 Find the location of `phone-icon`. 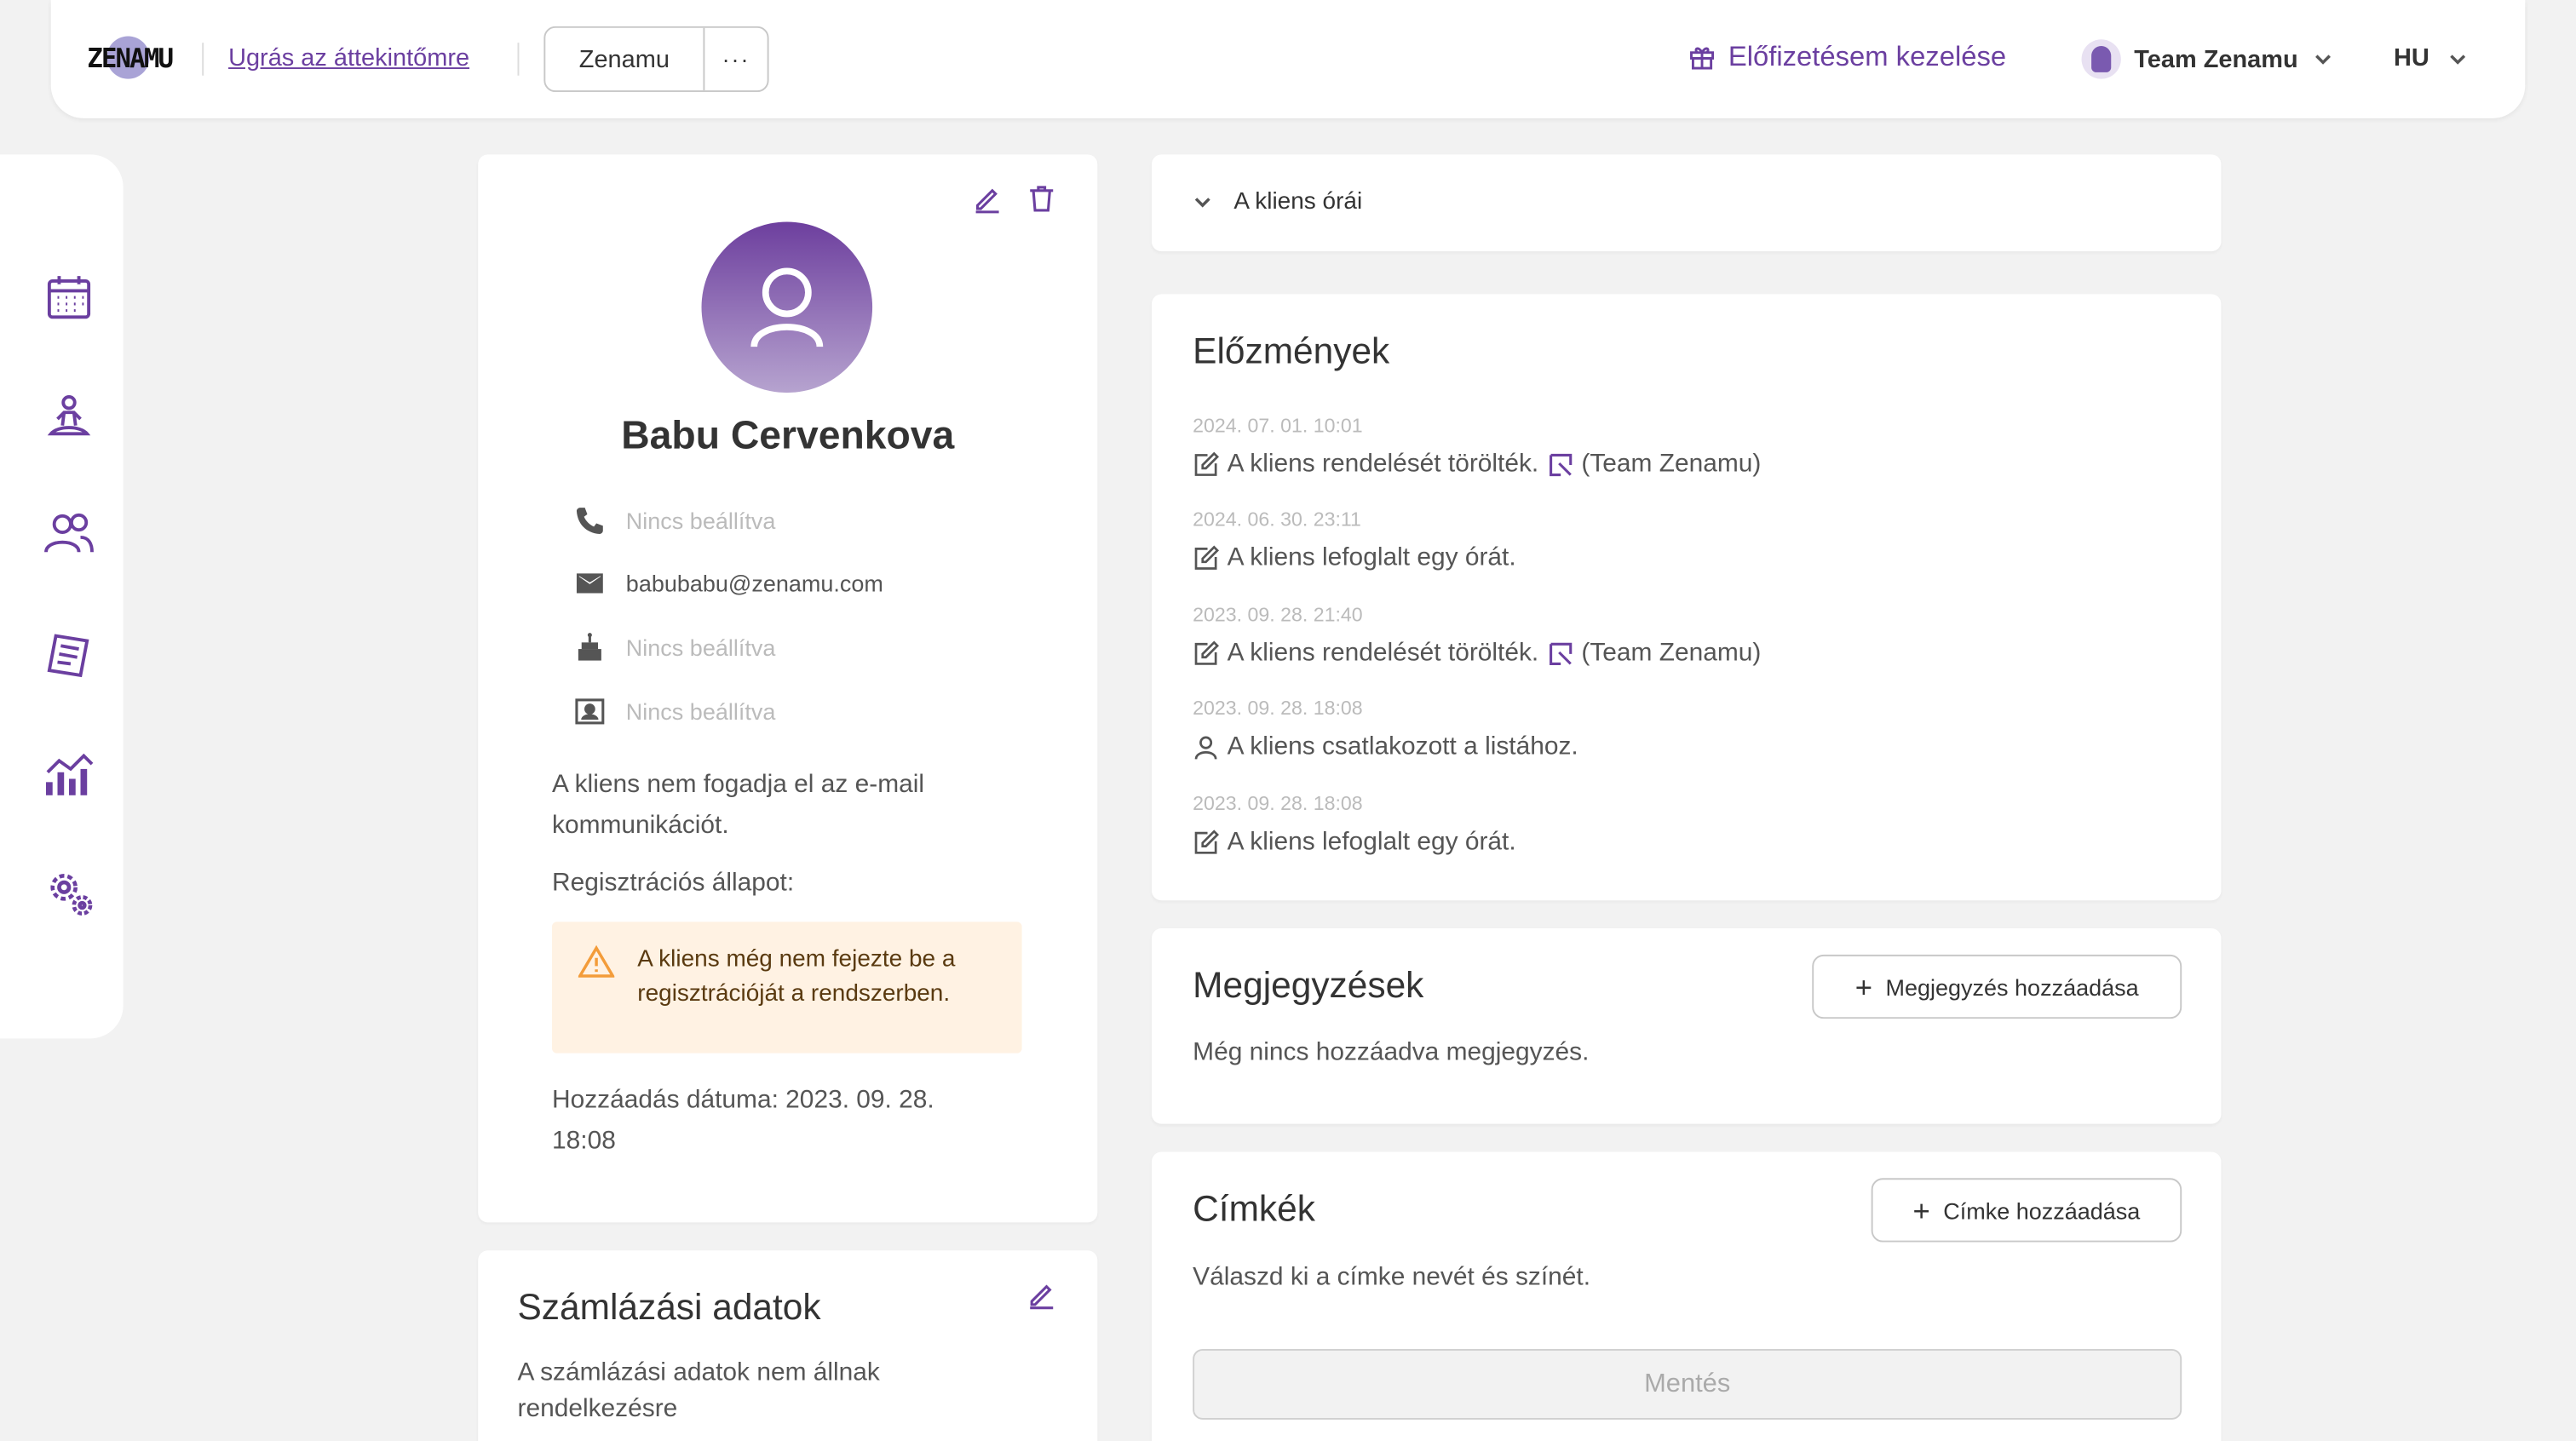

phone-icon is located at coordinates (590, 521).